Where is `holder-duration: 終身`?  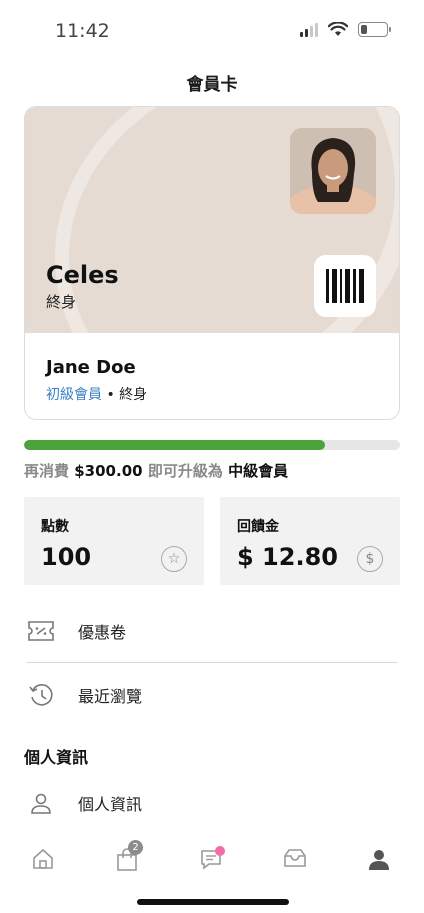
holder-duration: 終身 is located at coordinates (133, 395).